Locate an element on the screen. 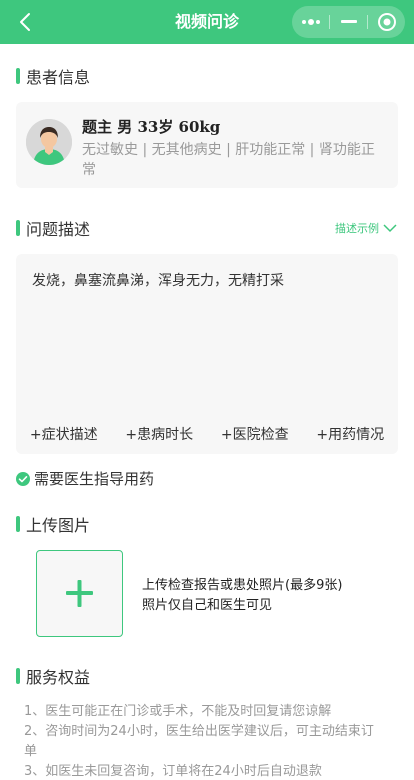 This screenshot has height=780, width=414. doctor-guidance-label: 需要医生指导用药 is located at coordinates (94, 479).